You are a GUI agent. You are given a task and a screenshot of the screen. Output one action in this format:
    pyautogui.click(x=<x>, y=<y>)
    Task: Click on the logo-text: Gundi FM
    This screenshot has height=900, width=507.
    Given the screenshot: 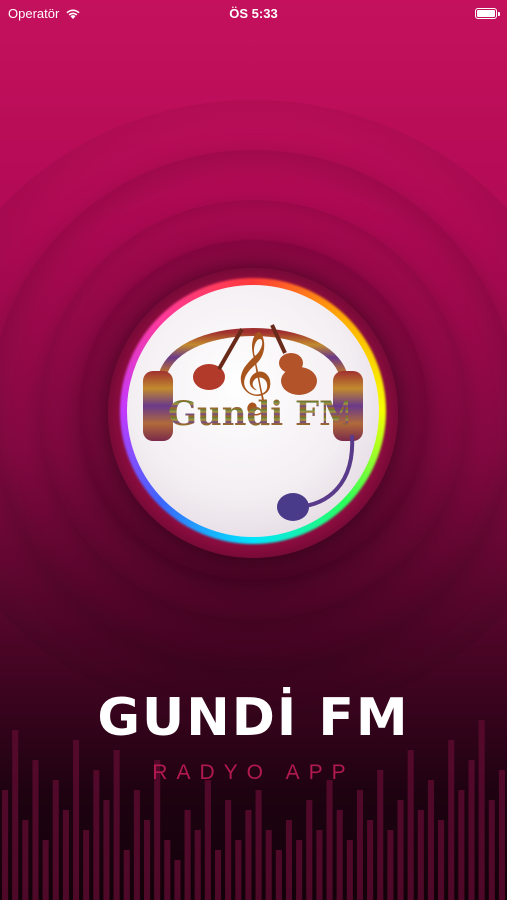 What is the action you would take?
    pyautogui.click(x=262, y=414)
    